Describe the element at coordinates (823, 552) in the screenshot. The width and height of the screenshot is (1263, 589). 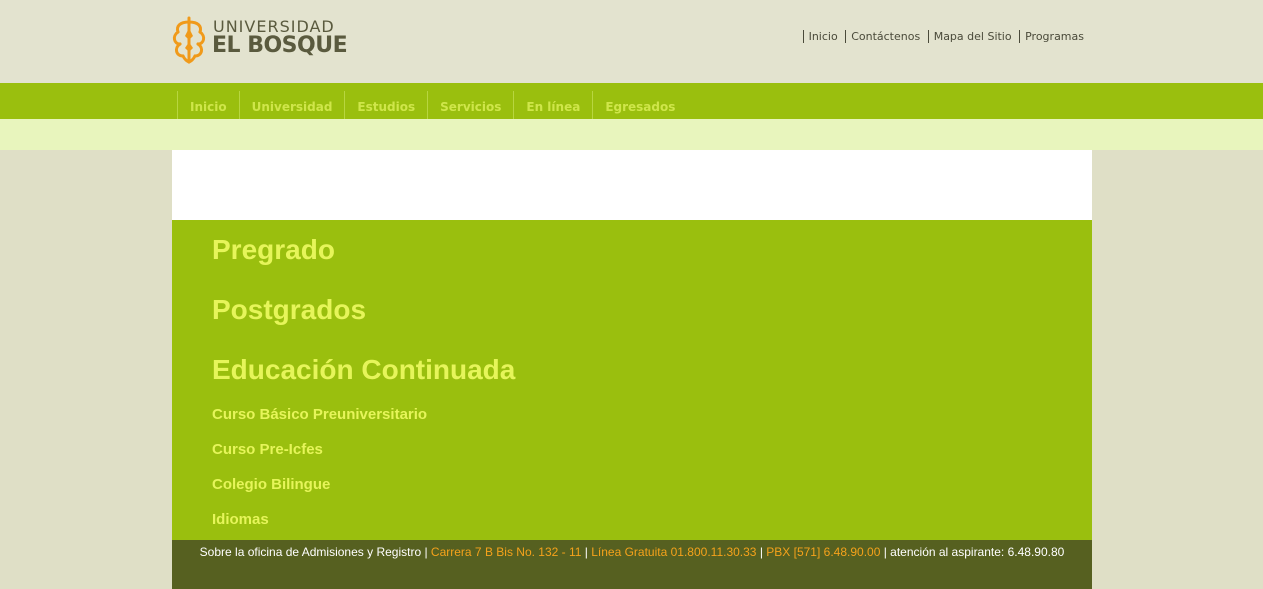
I see `footer-pbx: PBX [571] 6.48.90.00` at that location.